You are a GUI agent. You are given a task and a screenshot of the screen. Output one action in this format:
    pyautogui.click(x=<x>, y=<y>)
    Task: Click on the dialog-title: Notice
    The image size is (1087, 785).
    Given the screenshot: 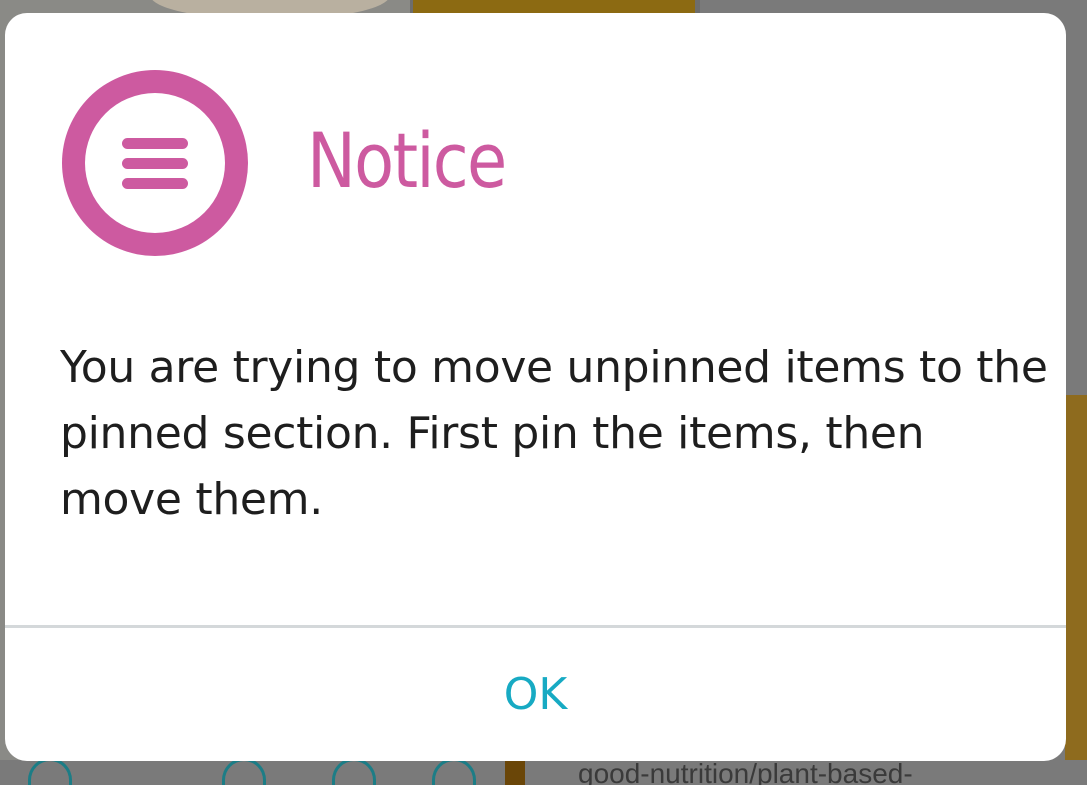 What is the action you would take?
    pyautogui.click(x=407, y=160)
    